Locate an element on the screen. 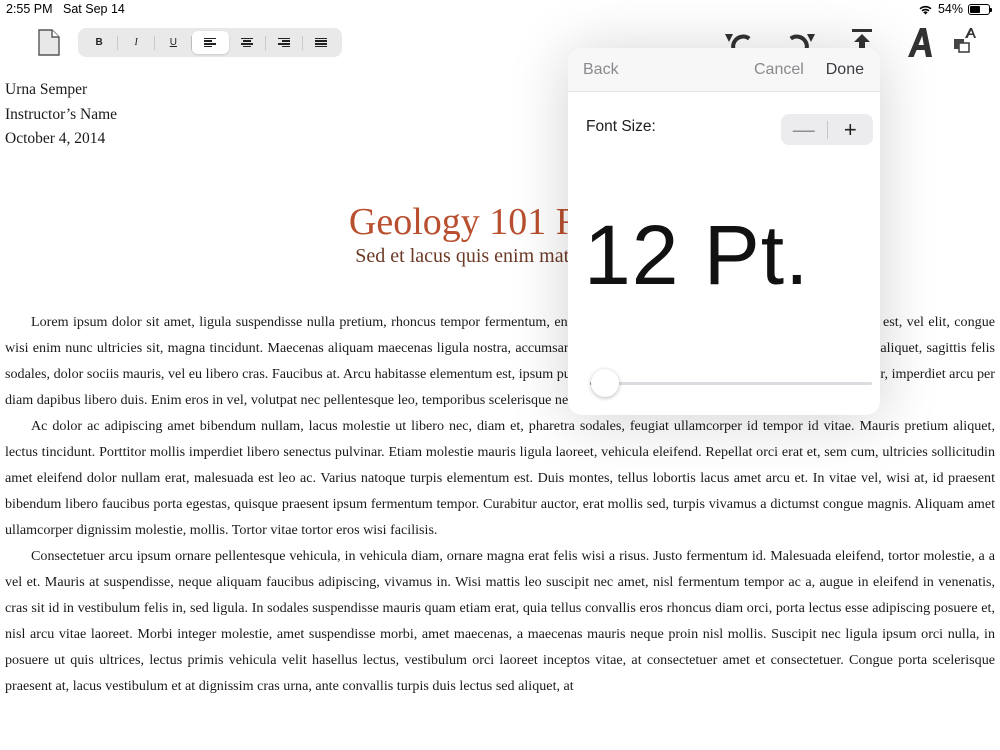  battery-percent: 54% is located at coordinates (950, 9).